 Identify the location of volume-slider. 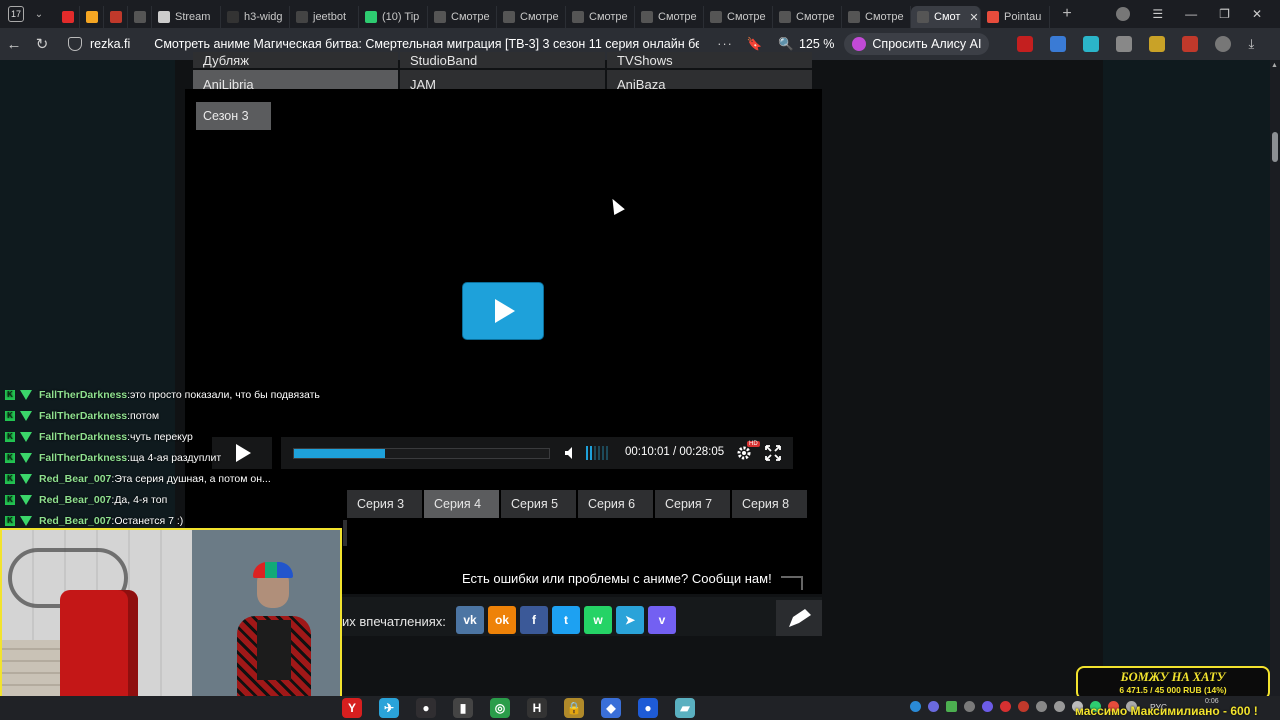
(597, 453).